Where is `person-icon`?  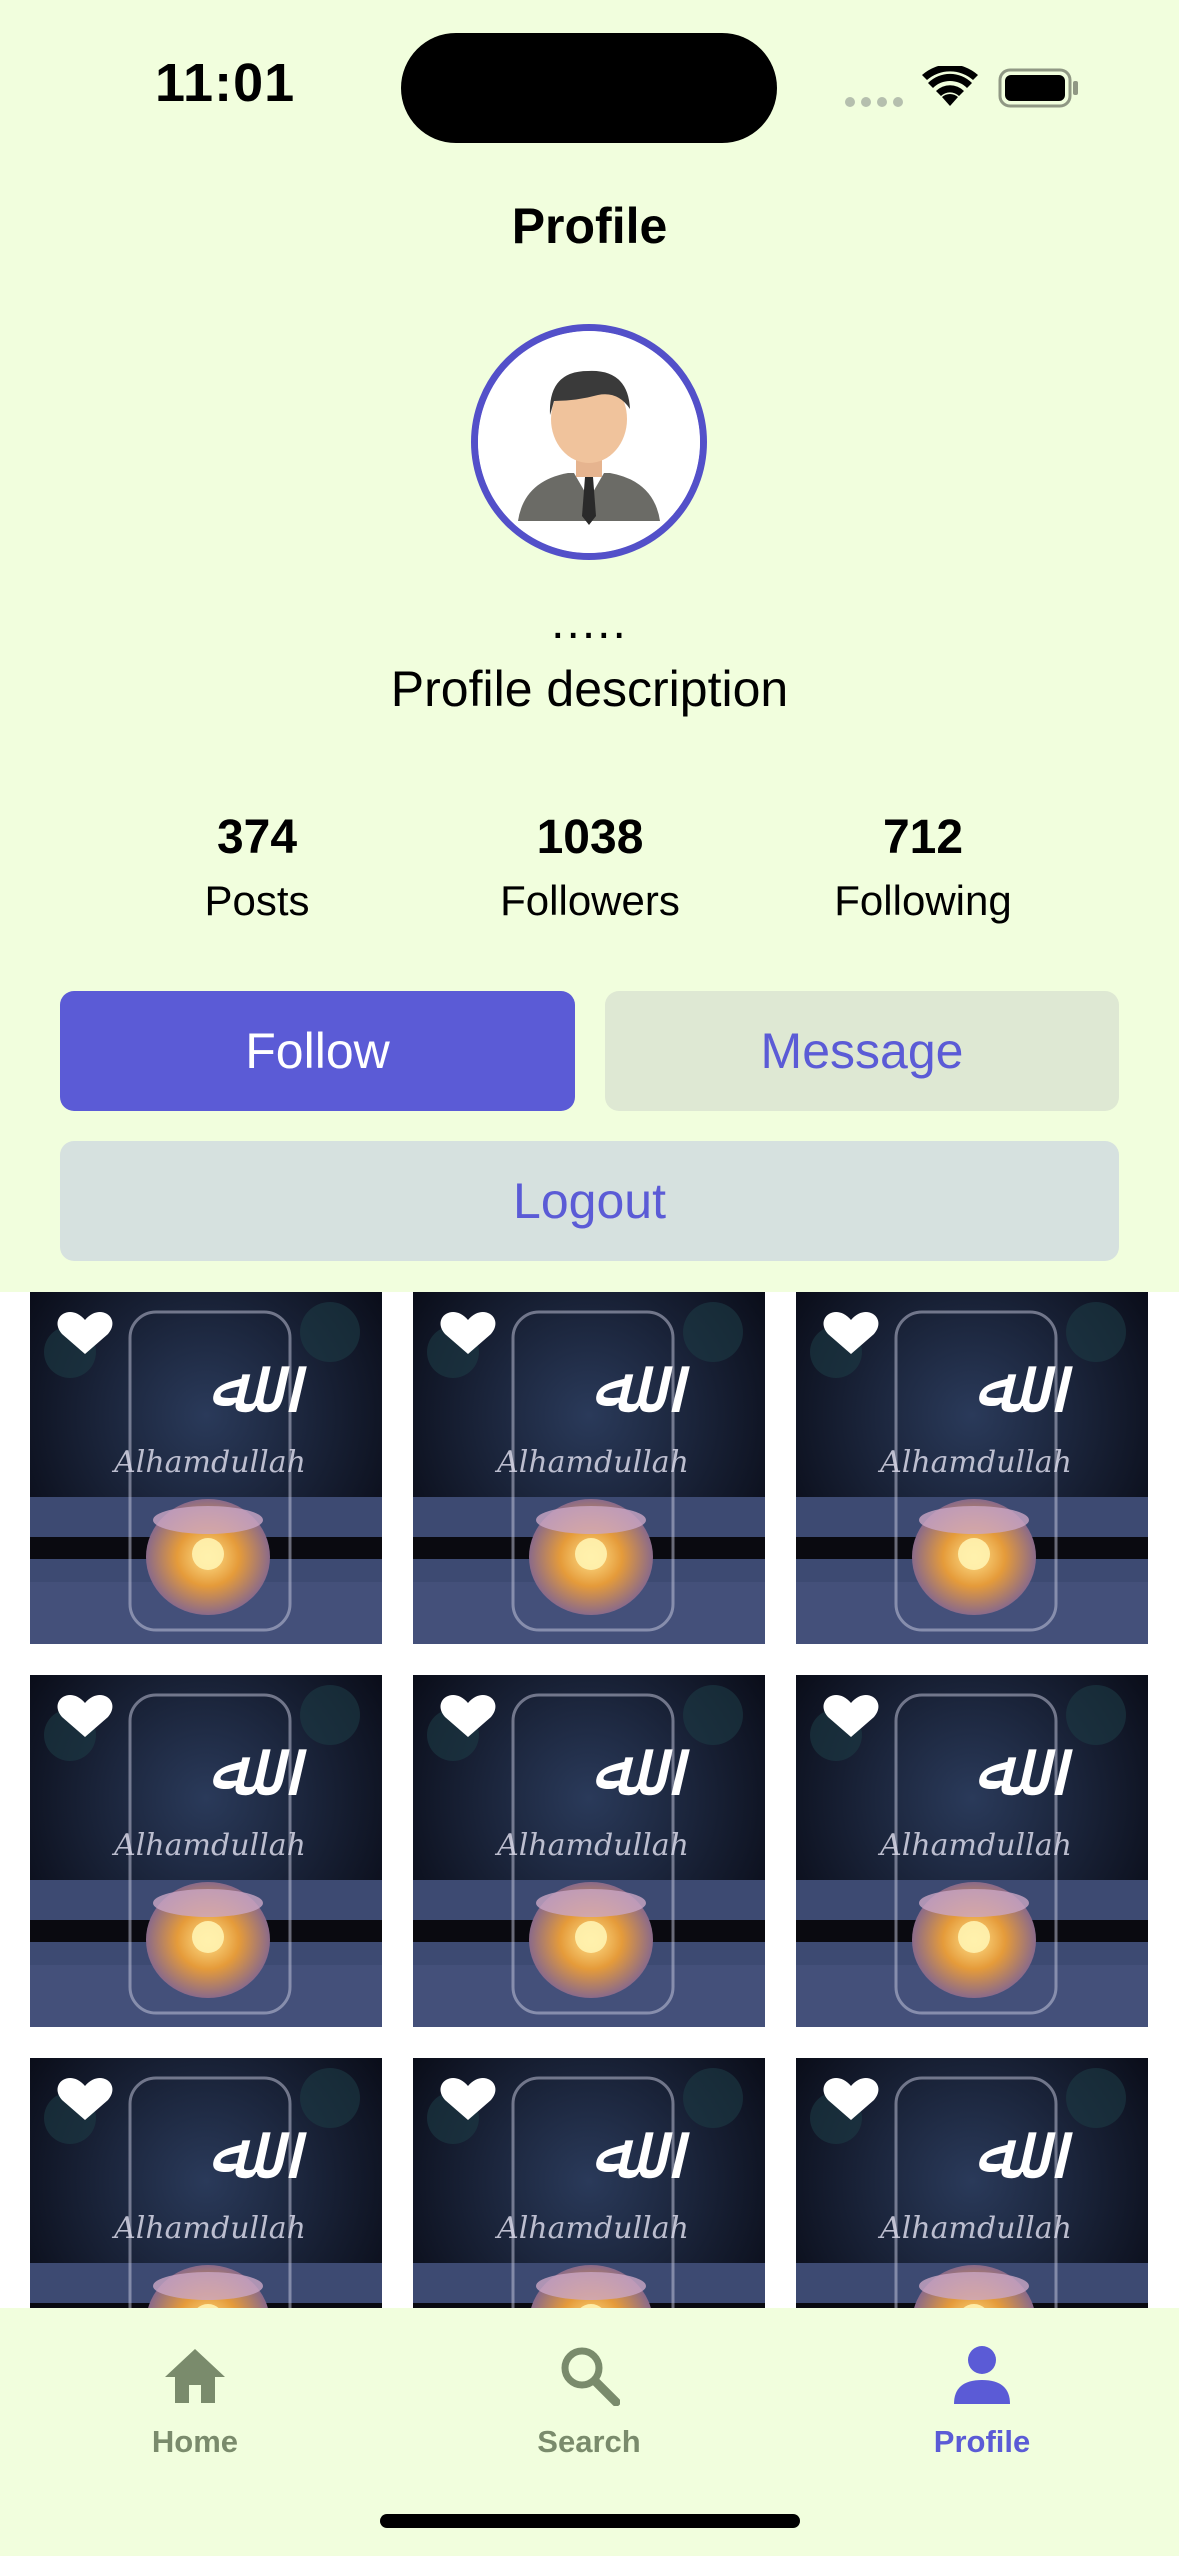 person-icon is located at coordinates (982, 2375).